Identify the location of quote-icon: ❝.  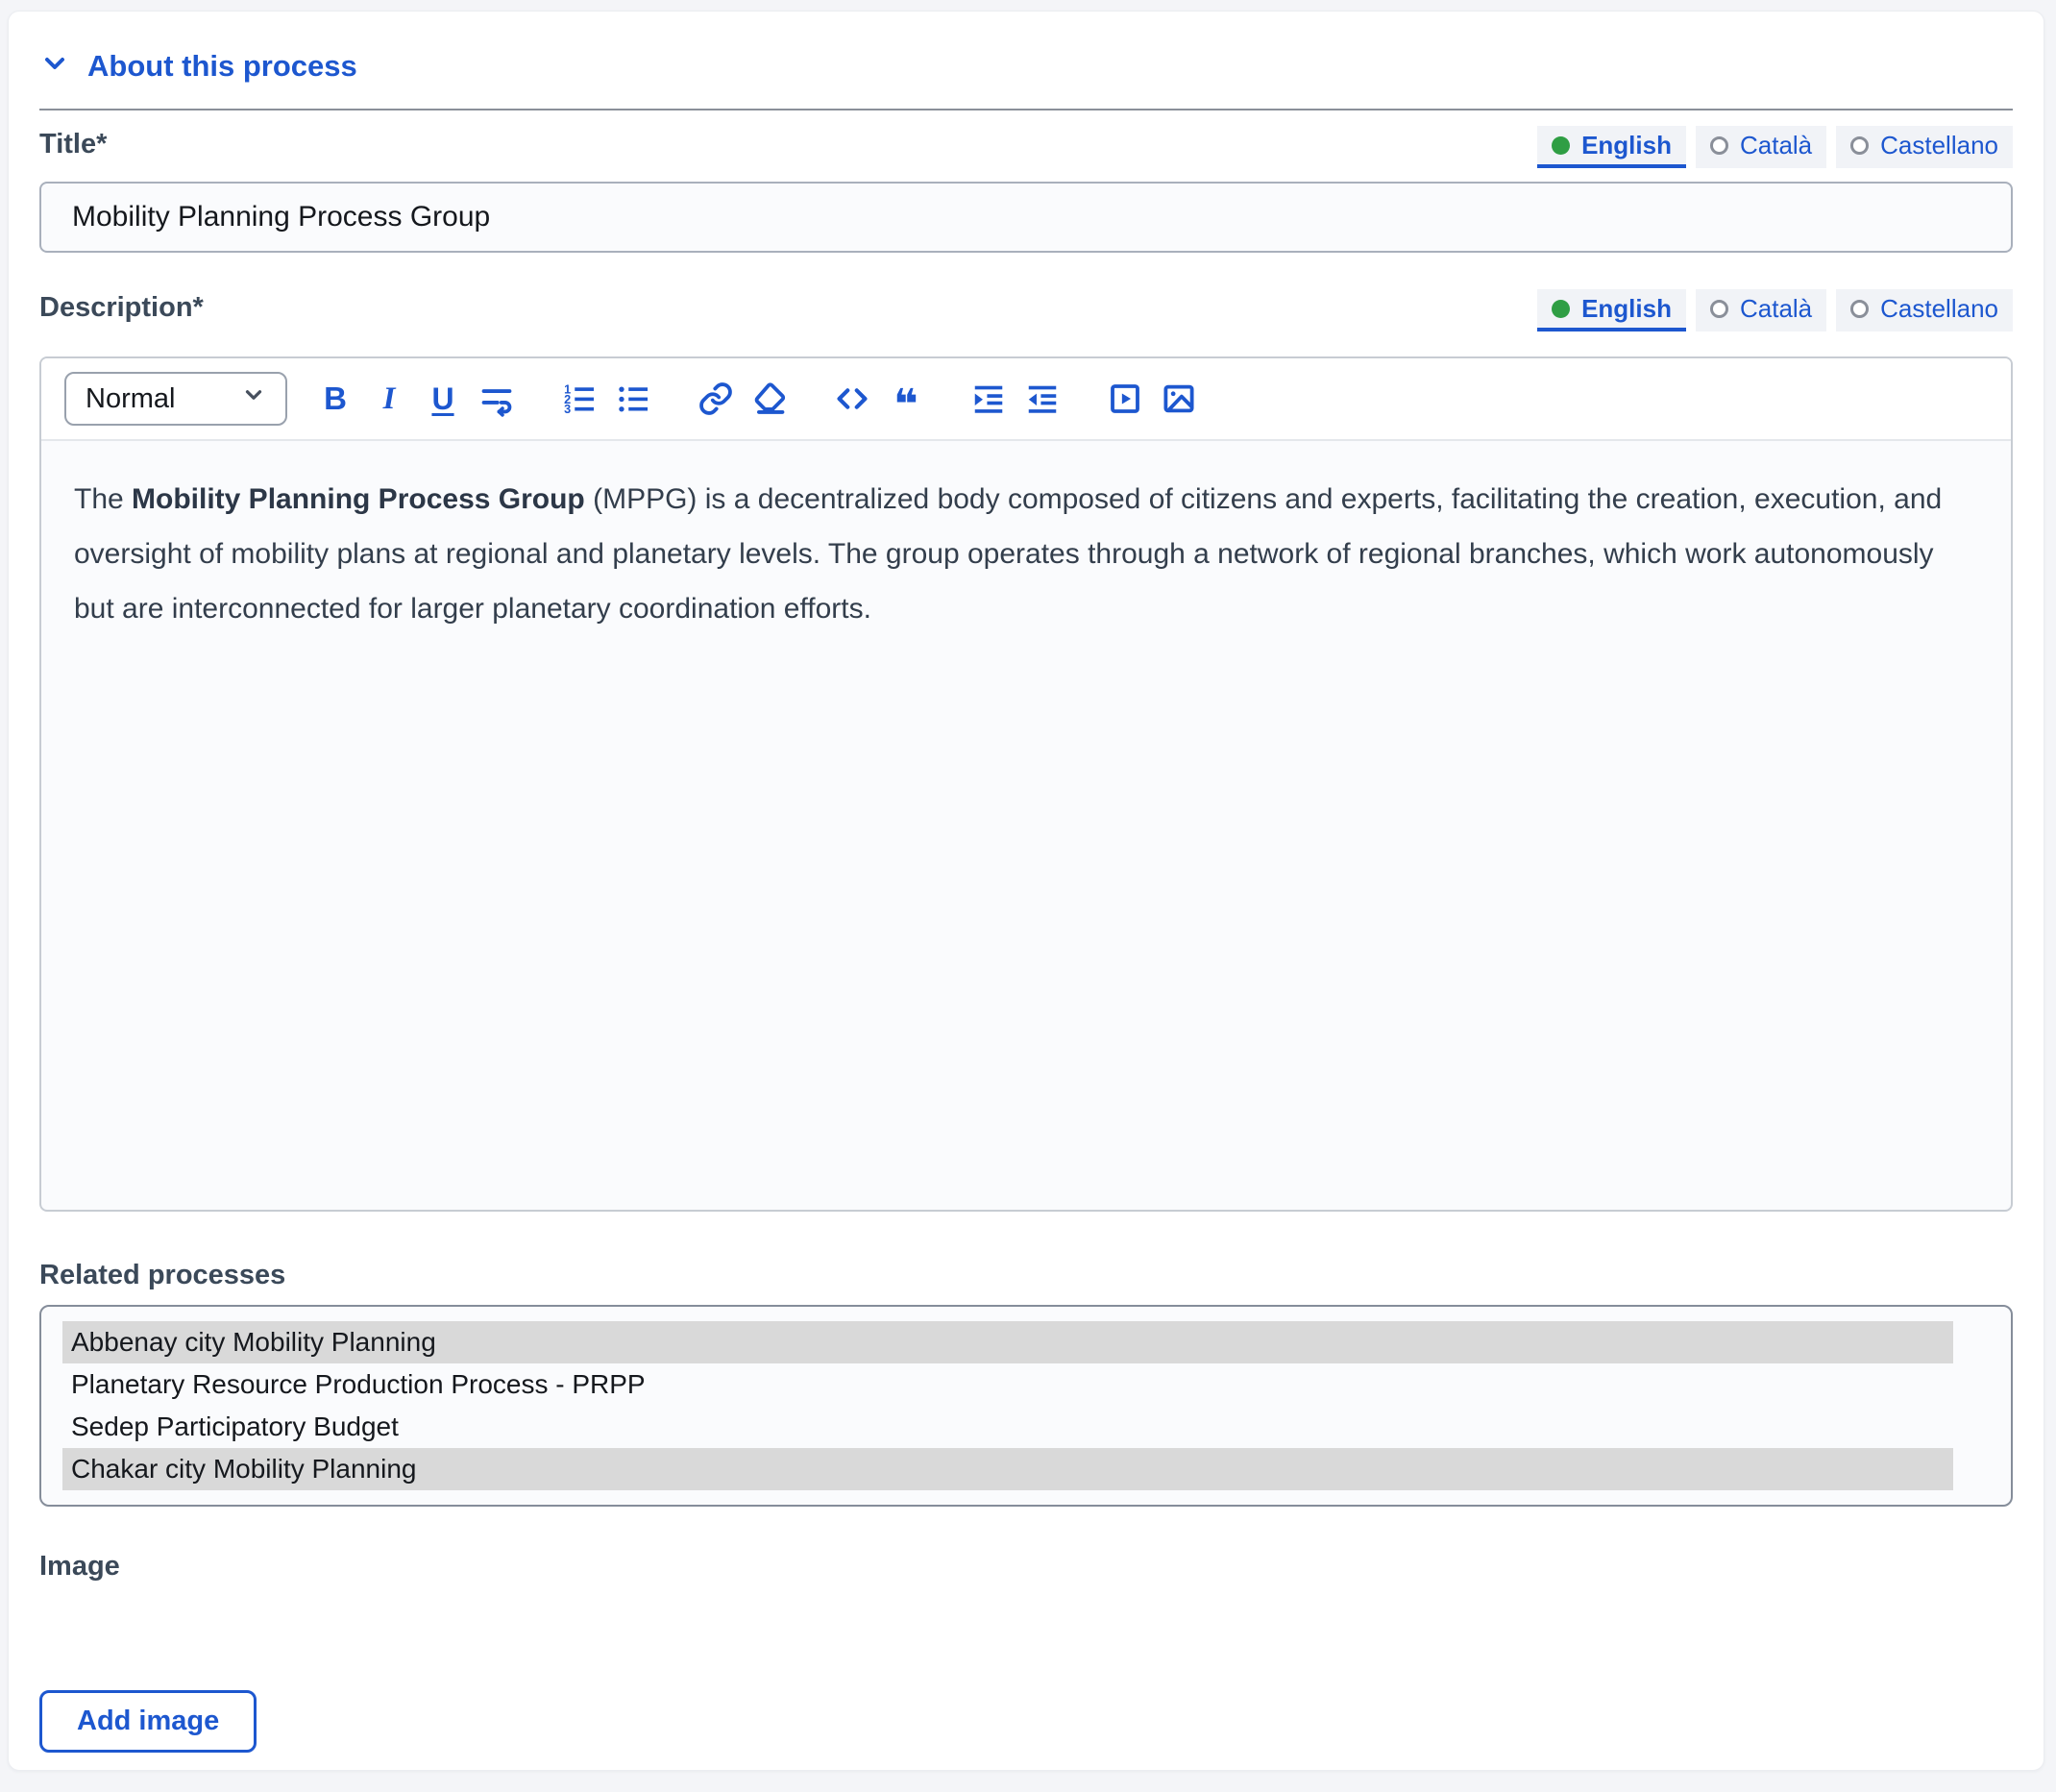
(906, 405).